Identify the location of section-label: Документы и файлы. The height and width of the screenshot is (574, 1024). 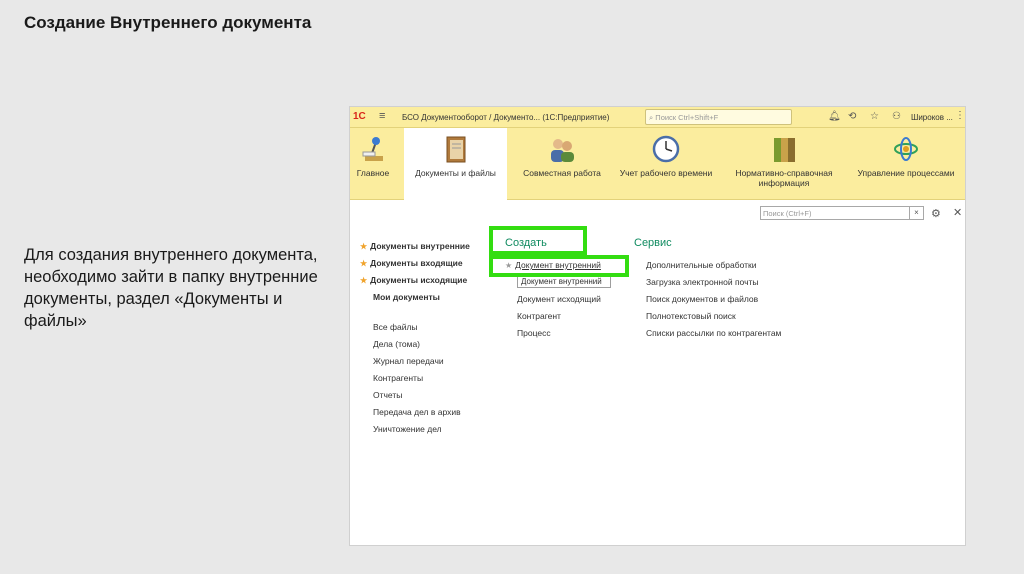
(455, 173).